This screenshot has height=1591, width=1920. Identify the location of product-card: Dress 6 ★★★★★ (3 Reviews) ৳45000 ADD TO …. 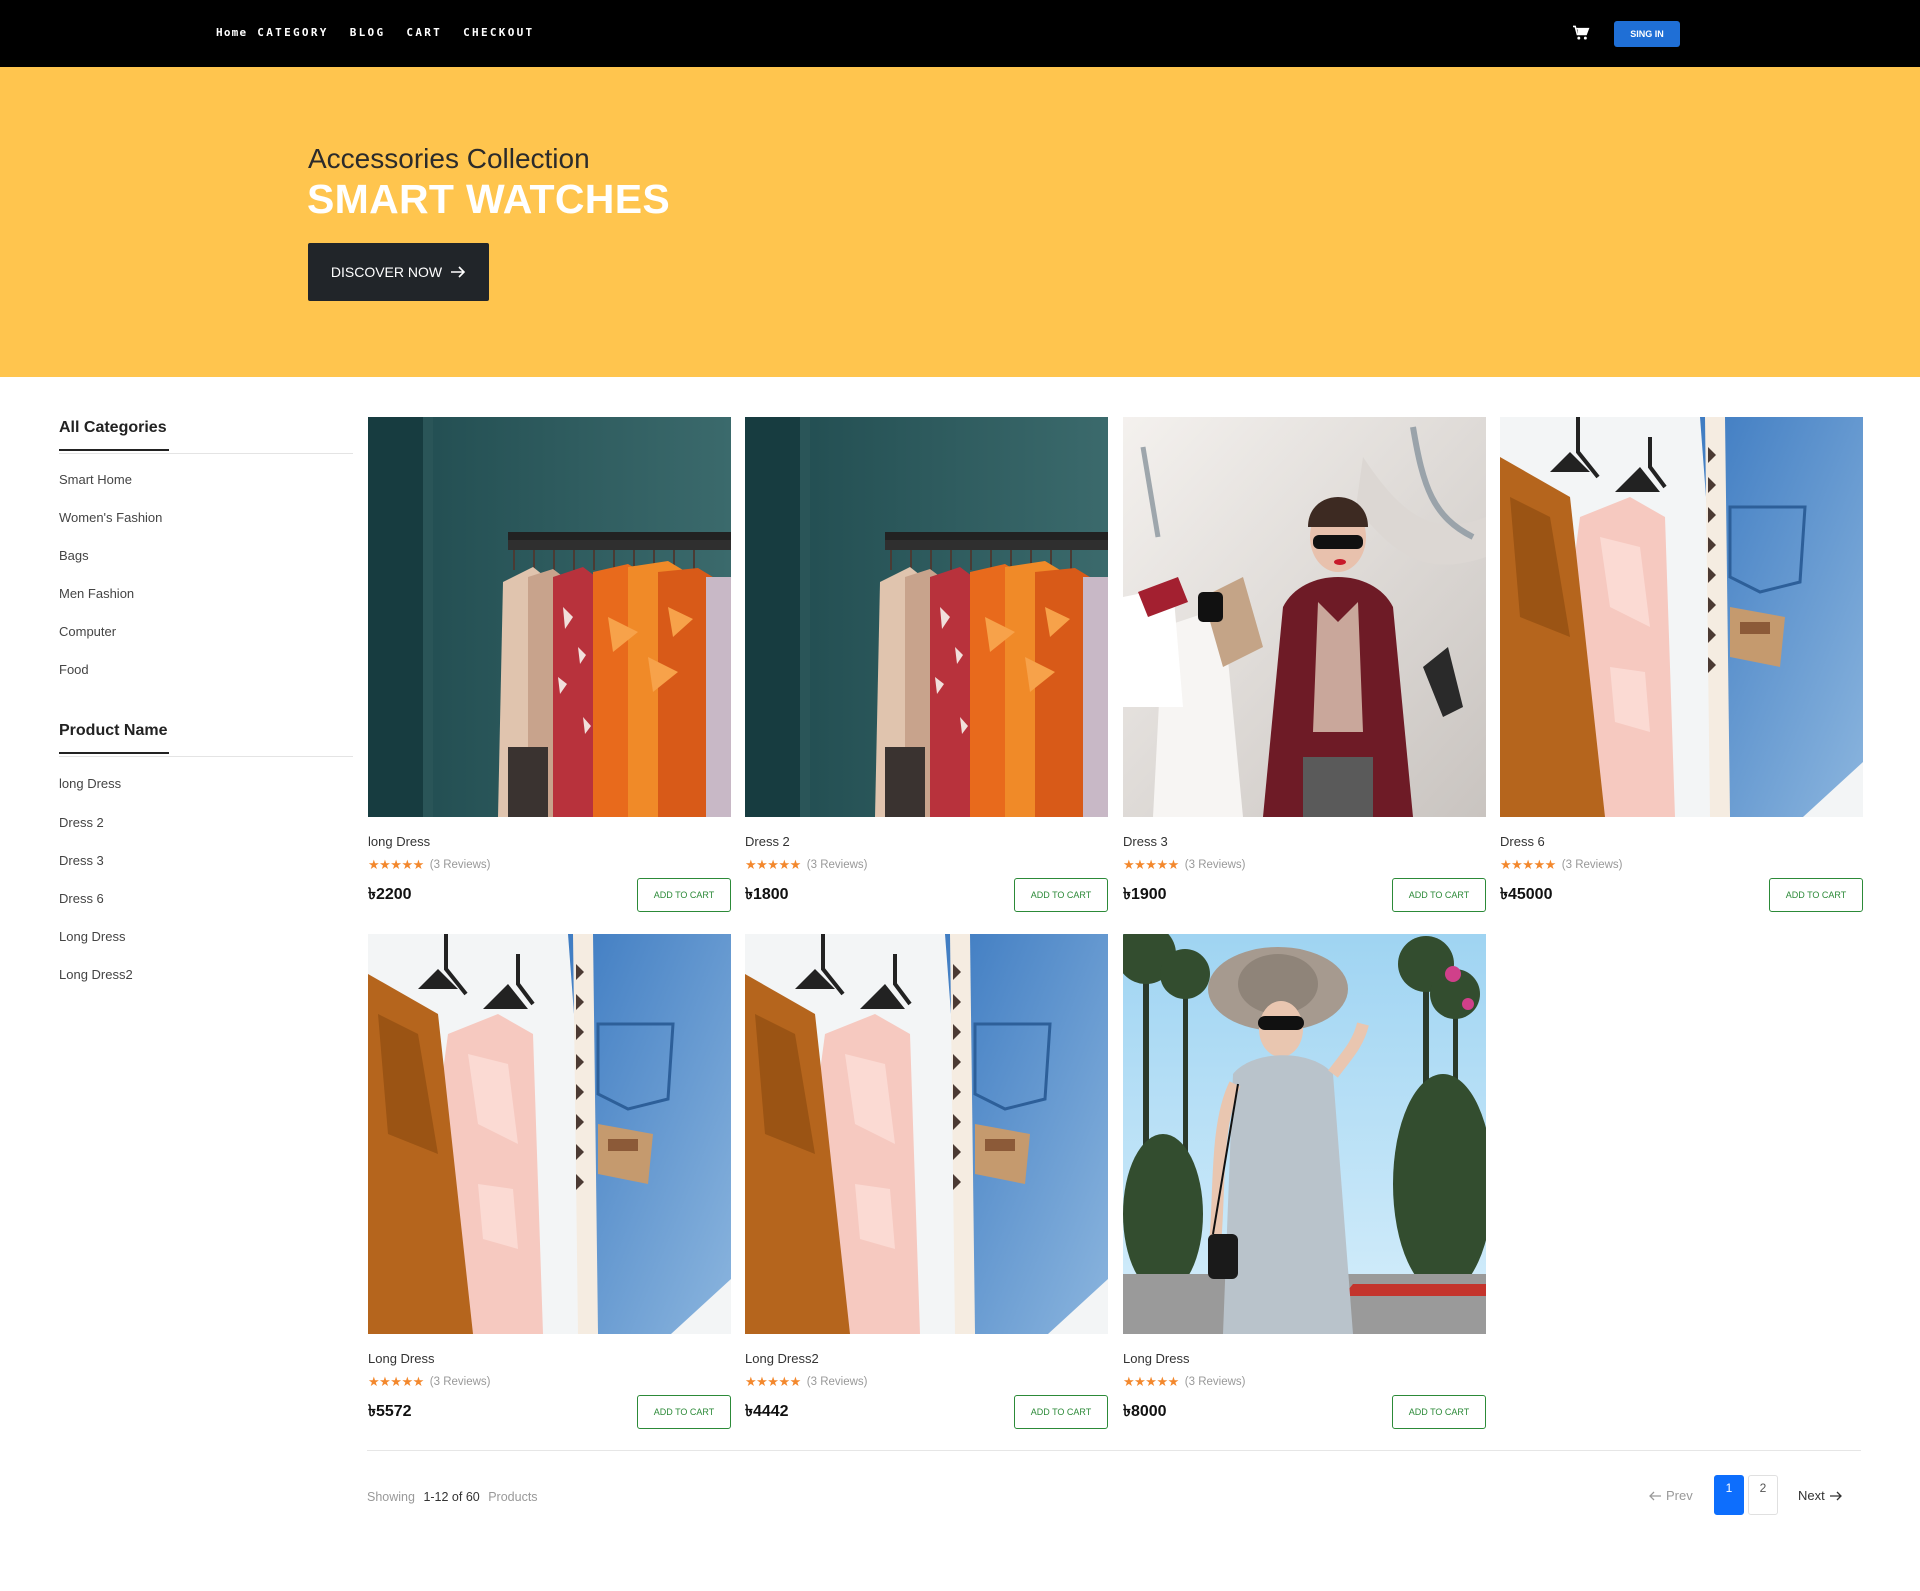
(1681, 664).